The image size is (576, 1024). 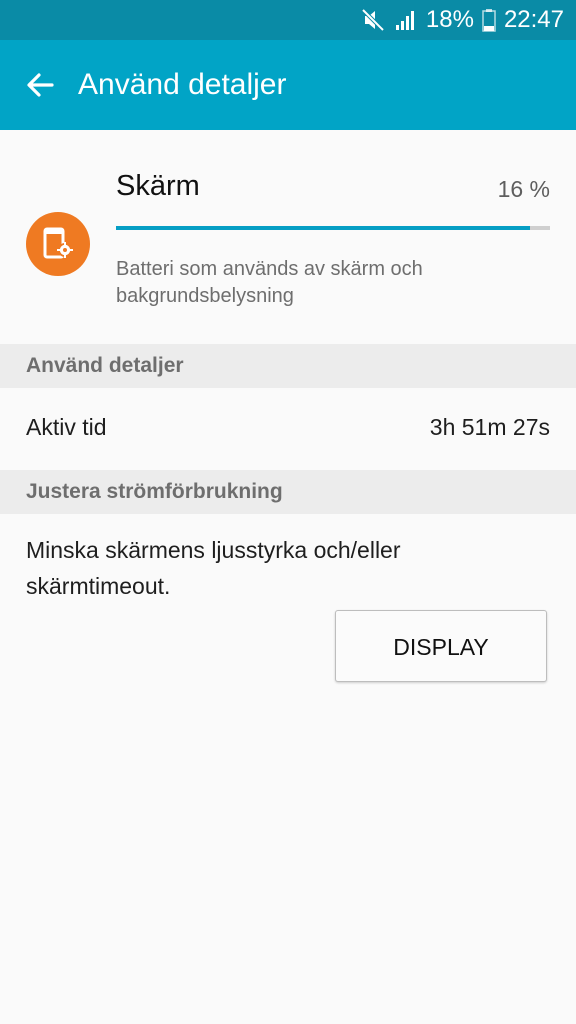 I want to click on screen-settings-icon, so click(x=58, y=244).